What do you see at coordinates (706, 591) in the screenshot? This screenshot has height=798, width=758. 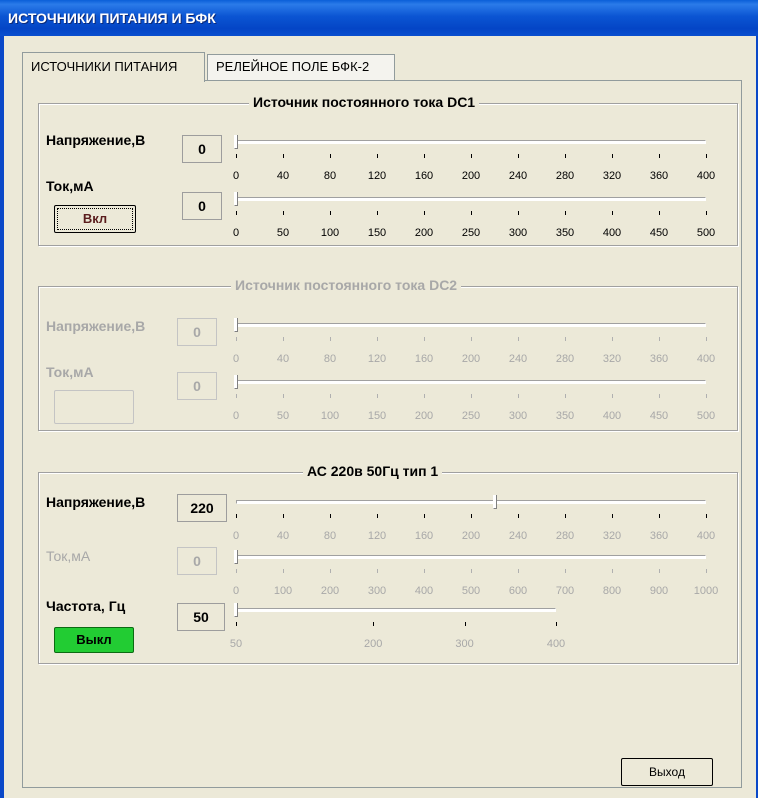 I see `slider-tick-label: 1000` at bounding box center [706, 591].